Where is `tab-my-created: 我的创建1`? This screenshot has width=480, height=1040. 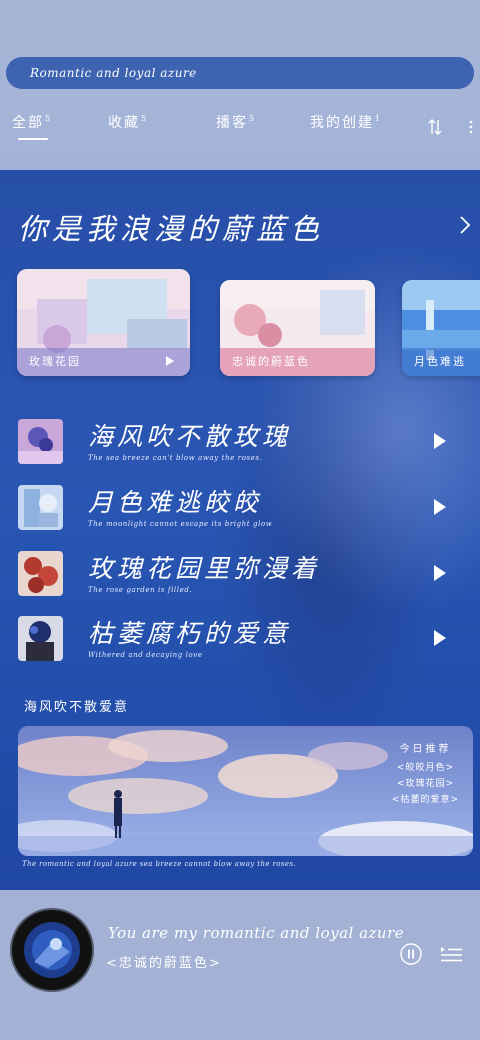 tab-my-created: 我的创建1 is located at coordinates (346, 122).